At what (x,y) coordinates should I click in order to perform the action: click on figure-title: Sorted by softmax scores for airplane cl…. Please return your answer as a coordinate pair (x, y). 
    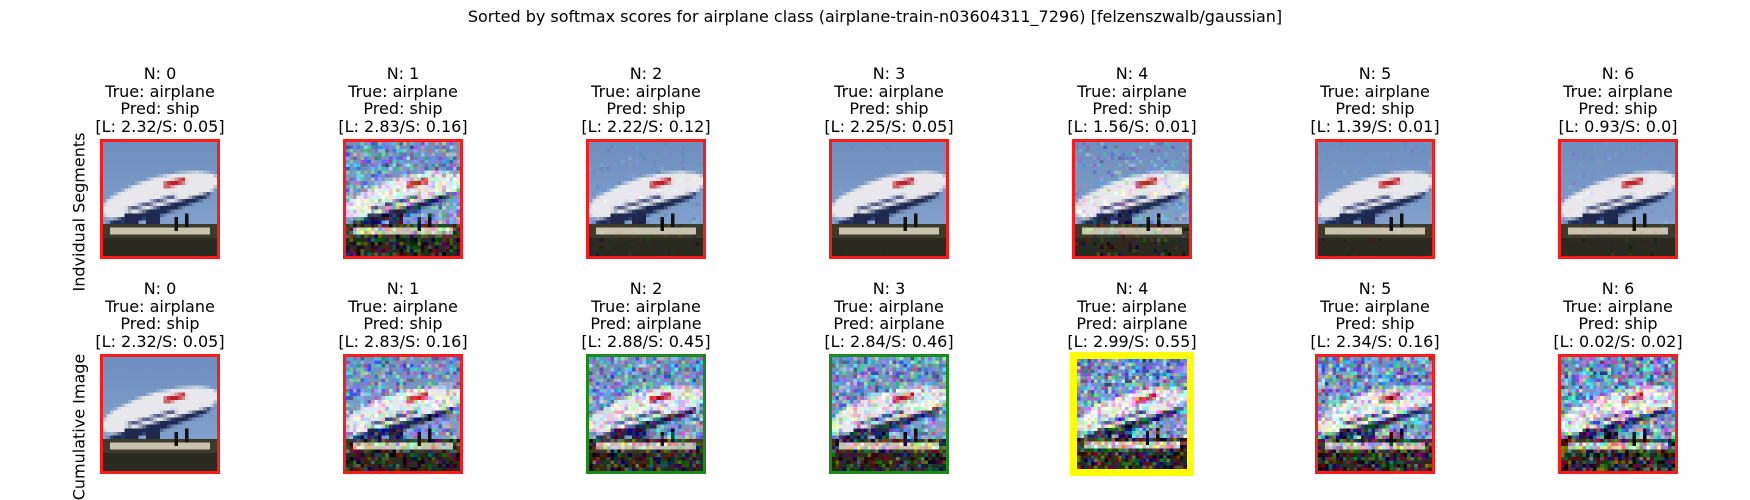
    Looking at the image, I should click on (875, 16).